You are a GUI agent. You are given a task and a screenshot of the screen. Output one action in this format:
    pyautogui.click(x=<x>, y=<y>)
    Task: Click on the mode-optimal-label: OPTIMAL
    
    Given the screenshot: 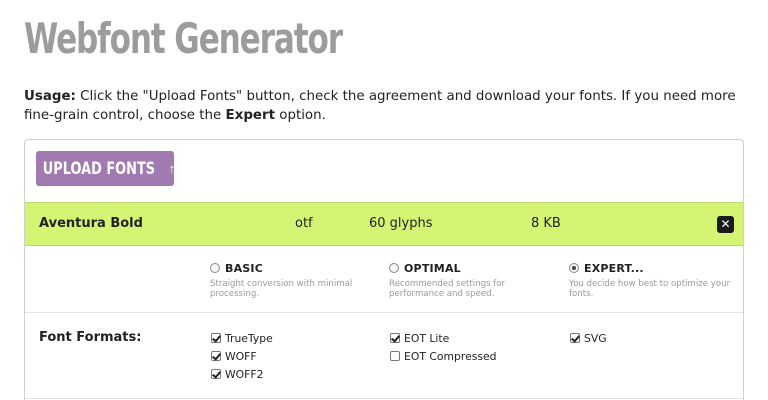 What is the action you would take?
    pyautogui.click(x=432, y=268)
    